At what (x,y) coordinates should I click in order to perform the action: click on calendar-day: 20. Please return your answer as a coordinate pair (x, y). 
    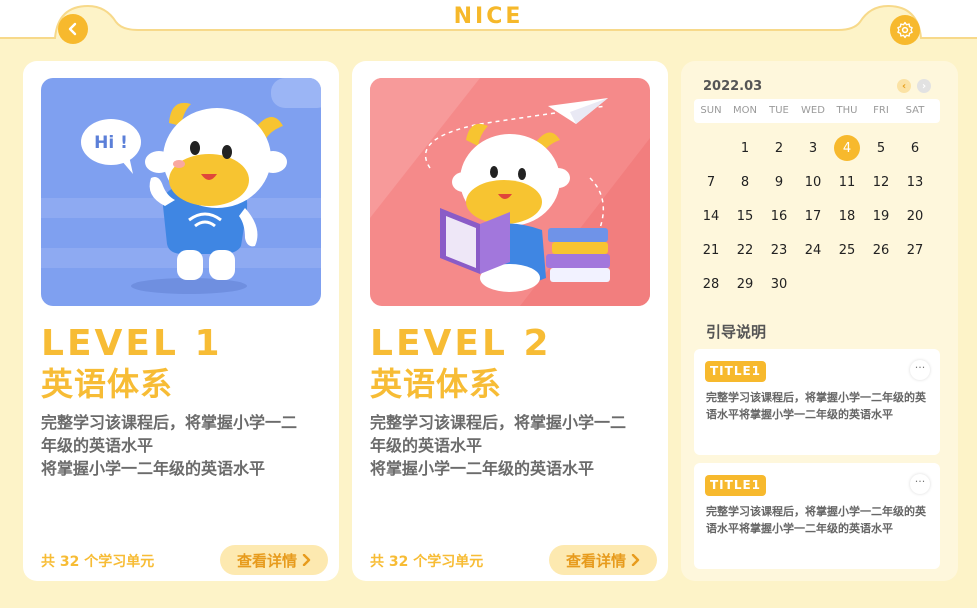
    Looking at the image, I should click on (915, 216).